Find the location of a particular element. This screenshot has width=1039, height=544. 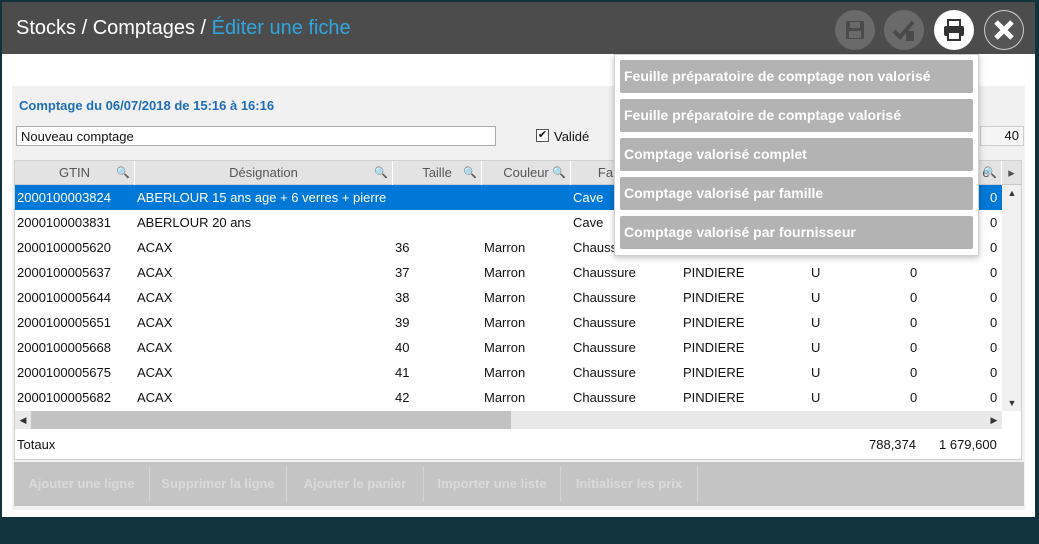

count-field: 40 is located at coordinates (1002, 136).